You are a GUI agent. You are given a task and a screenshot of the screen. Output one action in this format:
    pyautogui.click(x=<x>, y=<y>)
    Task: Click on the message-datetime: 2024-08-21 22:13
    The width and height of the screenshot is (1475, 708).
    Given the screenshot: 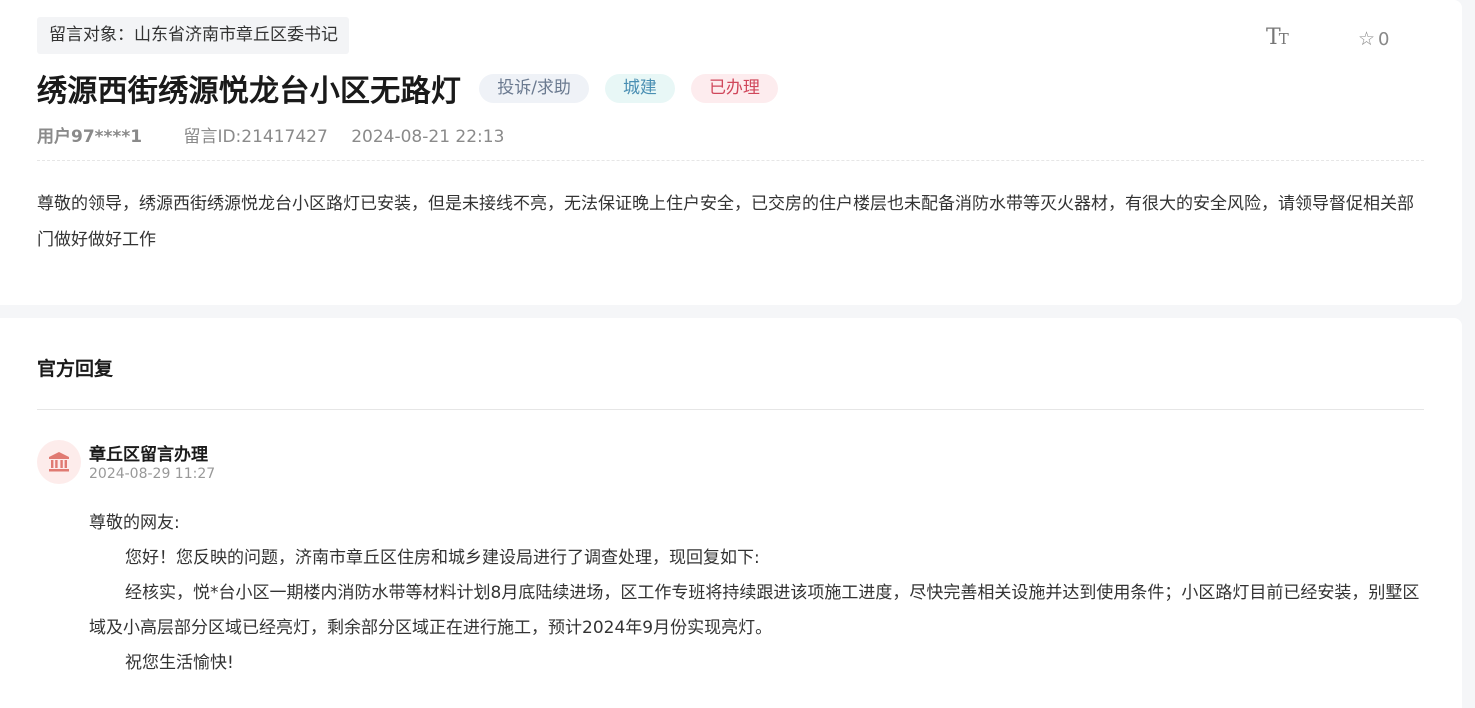 What is the action you would take?
    pyautogui.click(x=428, y=137)
    